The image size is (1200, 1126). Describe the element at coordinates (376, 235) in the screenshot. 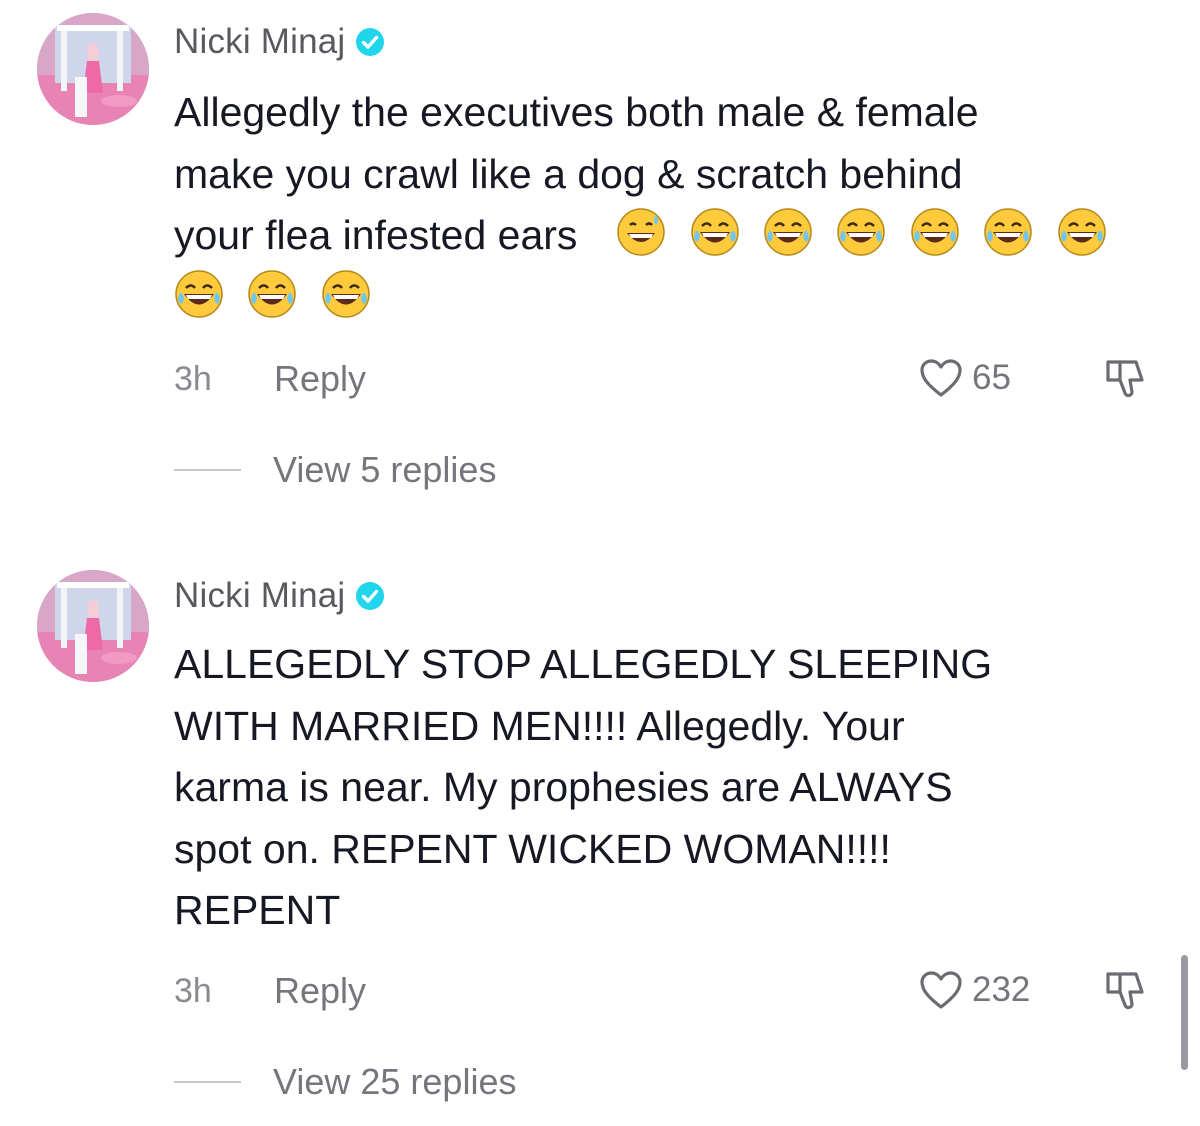

I see `comment-line-text: your flea infested ears` at that location.